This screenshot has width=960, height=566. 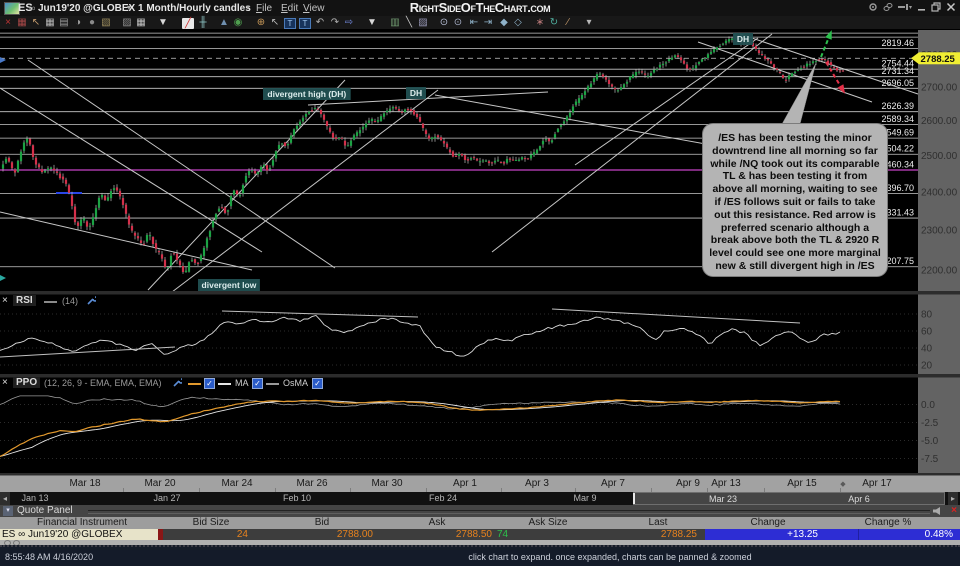 What do you see at coordinates (921, 7) in the screenshot?
I see `minimize-icon` at bounding box center [921, 7].